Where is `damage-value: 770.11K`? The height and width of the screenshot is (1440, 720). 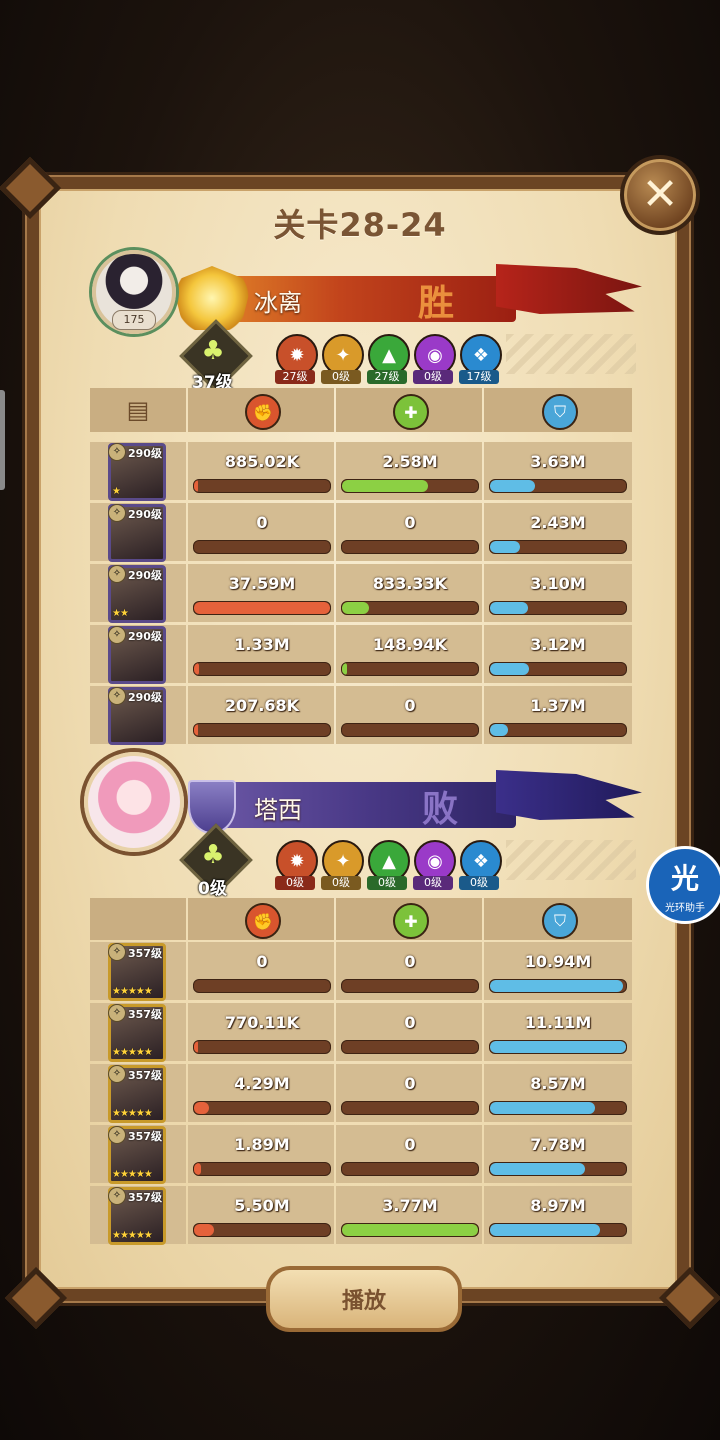 damage-value: 770.11K is located at coordinates (262, 1022).